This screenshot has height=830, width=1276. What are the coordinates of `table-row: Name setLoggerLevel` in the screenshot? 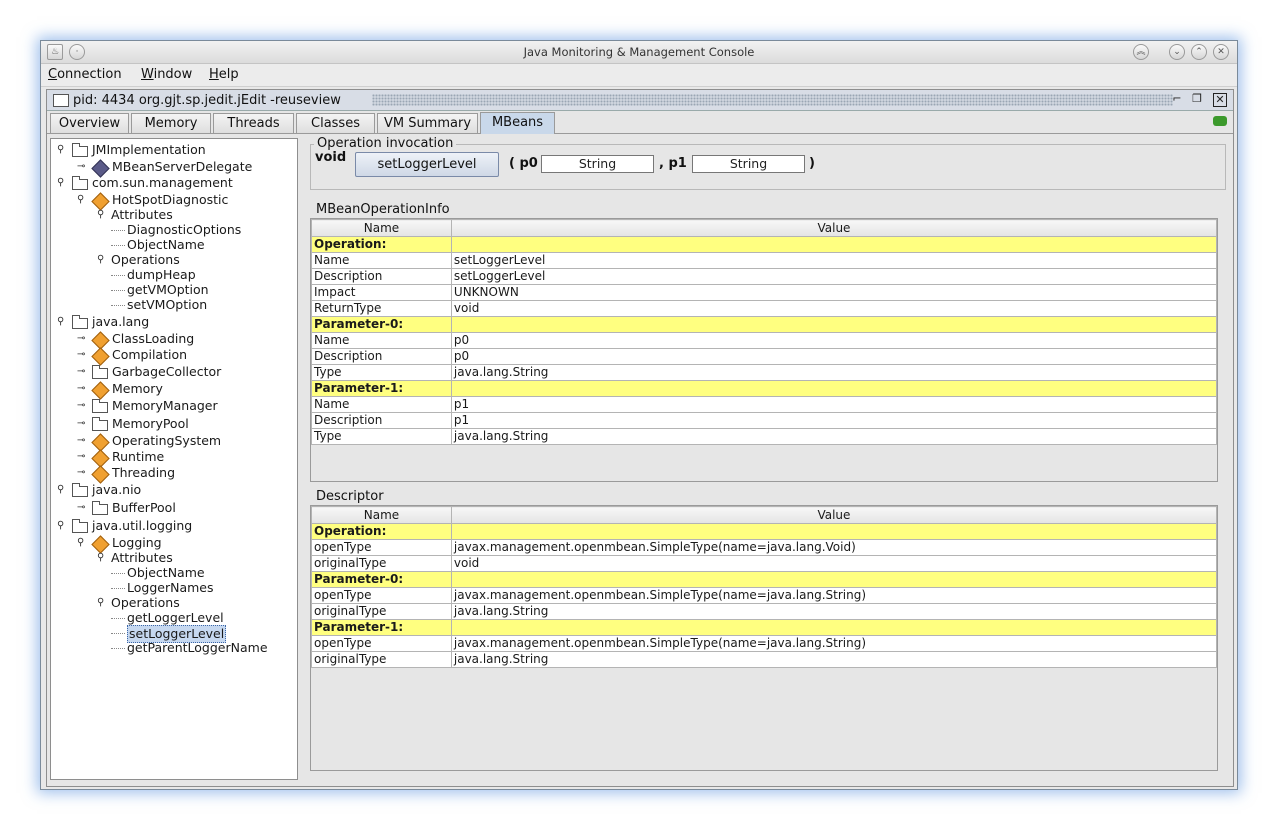 It's located at (764, 260).